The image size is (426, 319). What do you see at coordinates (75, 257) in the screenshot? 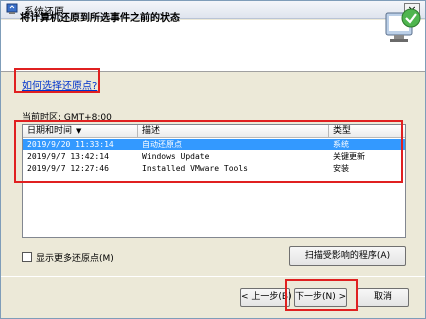
I see `show-more-restore-points-label: 显示更多还原点(M)` at bounding box center [75, 257].